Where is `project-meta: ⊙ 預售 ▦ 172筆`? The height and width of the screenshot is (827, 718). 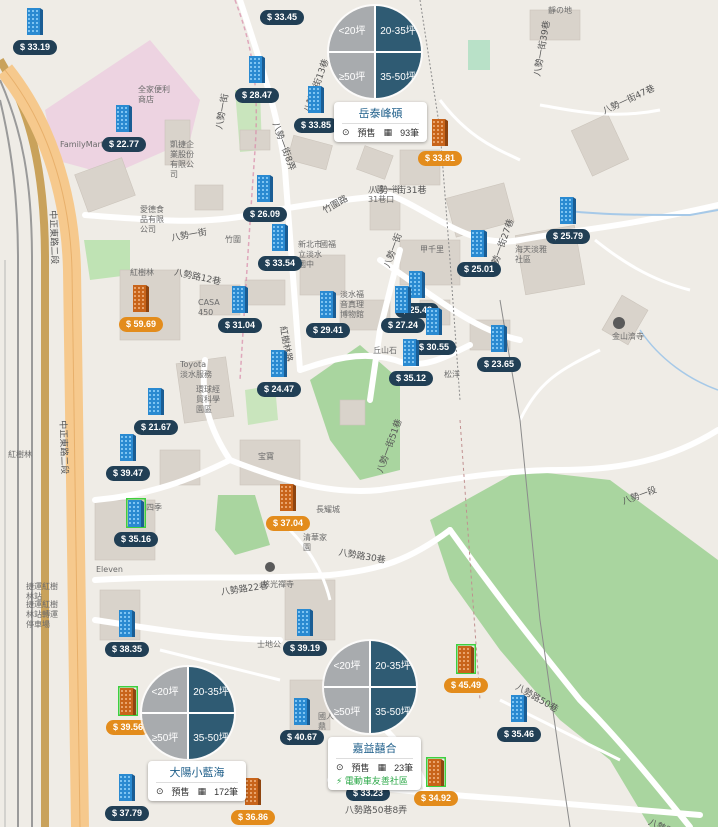
project-meta: ⊙ 預售 ▦ 172筆 is located at coordinates (197, 791).